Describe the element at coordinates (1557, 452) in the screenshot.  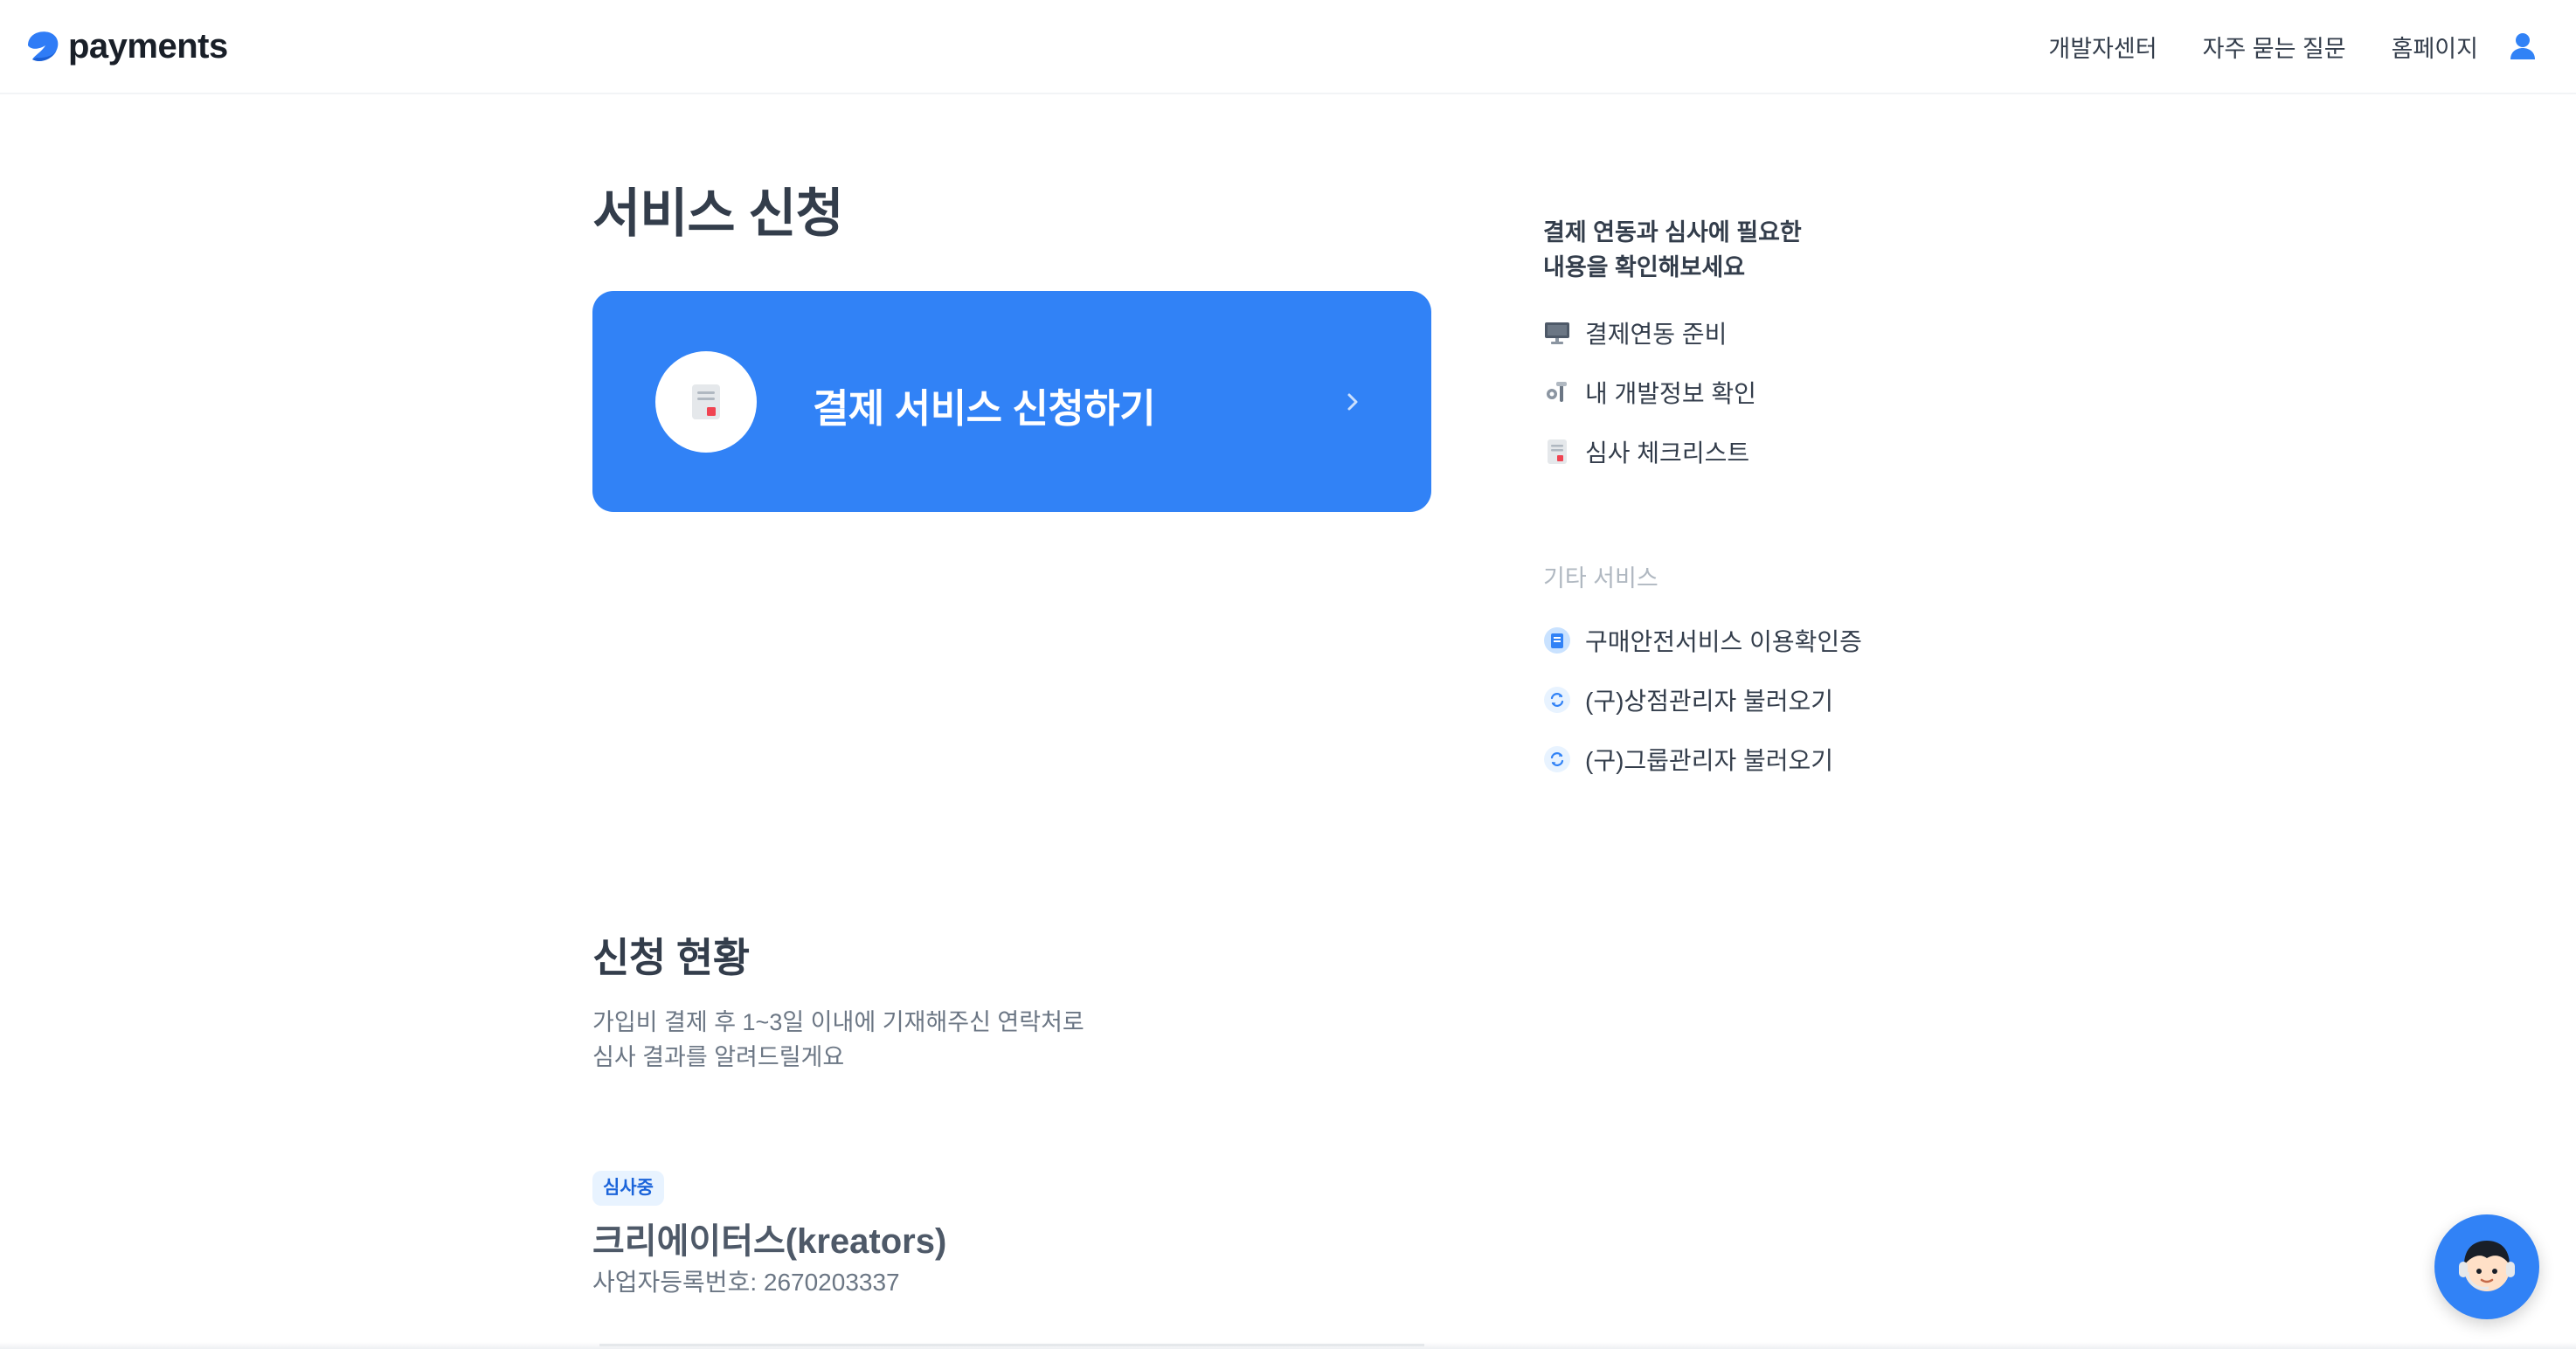
I see `checklist-icon` at that location.